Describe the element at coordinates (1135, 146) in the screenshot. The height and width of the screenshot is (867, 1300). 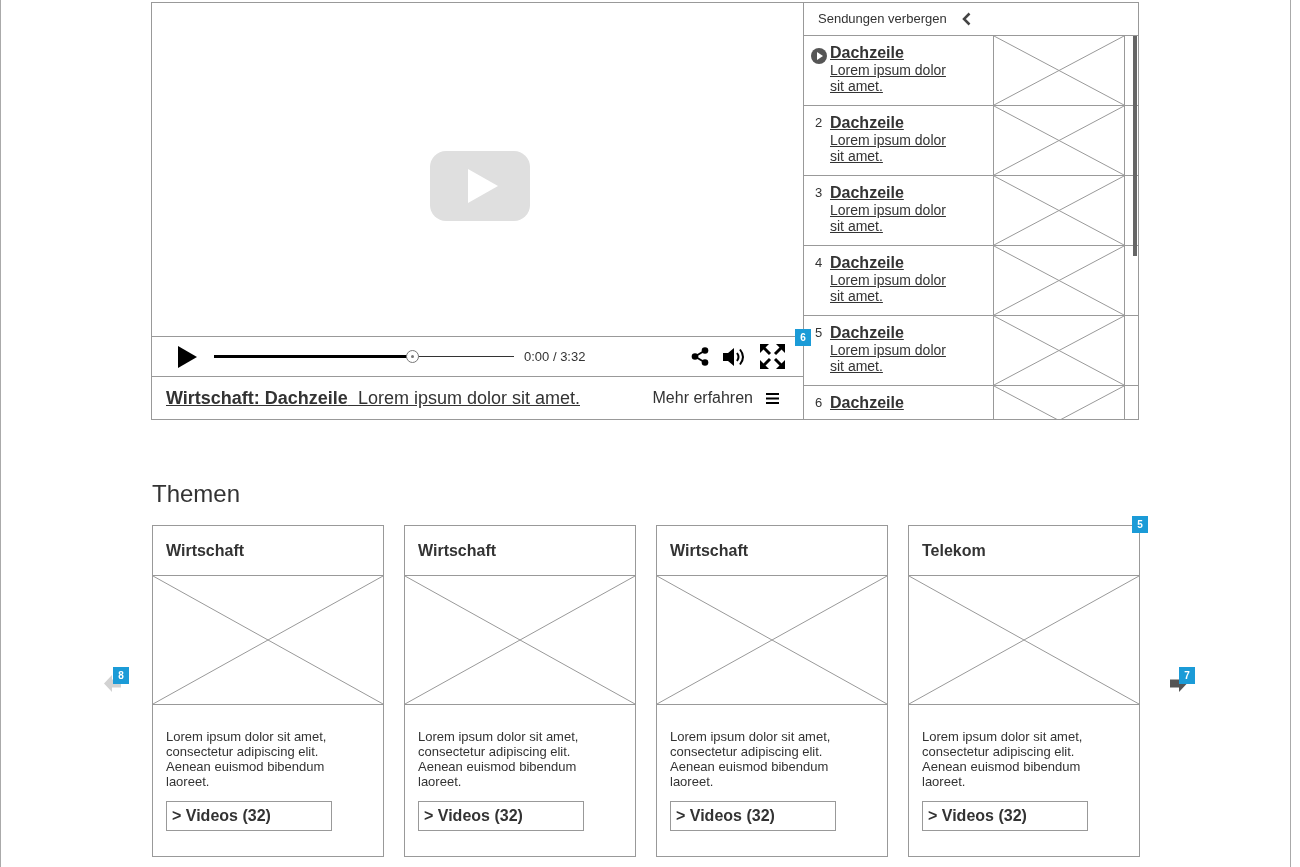
I see `scrollbar-thumb` at that location.